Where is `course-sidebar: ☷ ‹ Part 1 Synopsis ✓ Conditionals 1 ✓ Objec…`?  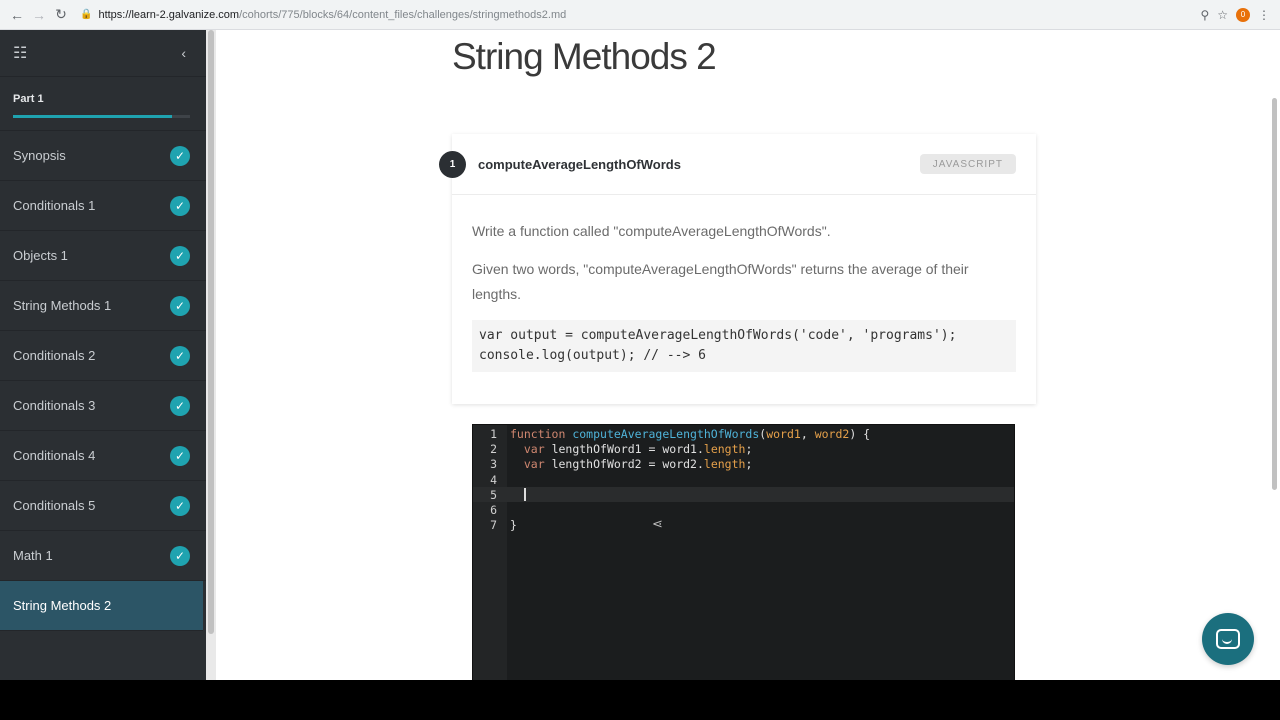 course-sidebar: ☷ ‹ Part 1 Synopsis ✓ Conditionals 1 ✓ Objec… is located at coordinates (103, 355).